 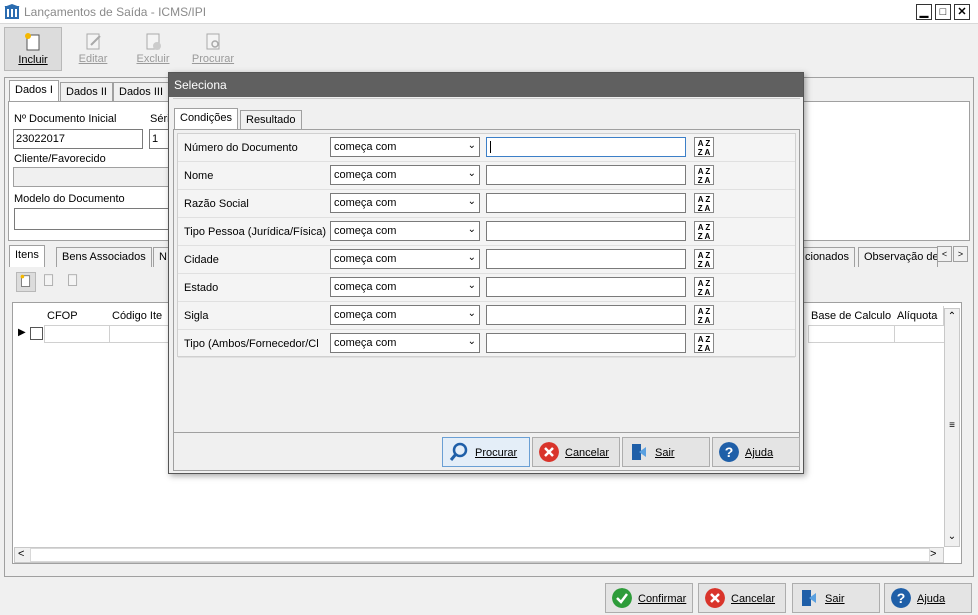 I want to click on cancelar-button: Cancelar, so click(x=742, y=598).